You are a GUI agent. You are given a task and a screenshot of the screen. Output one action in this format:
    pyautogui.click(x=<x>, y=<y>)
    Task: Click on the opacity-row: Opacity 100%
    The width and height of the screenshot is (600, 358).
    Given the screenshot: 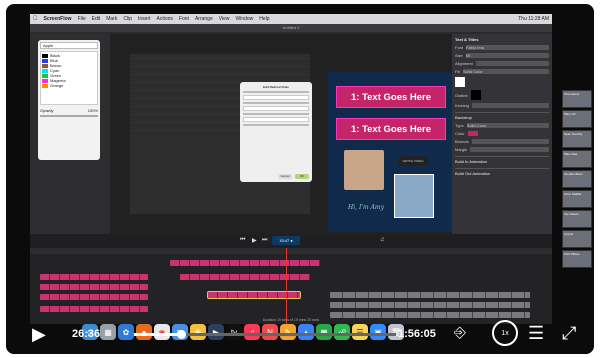 What is the action you would take?
    pyautogui.click(x=69, y=110)
    